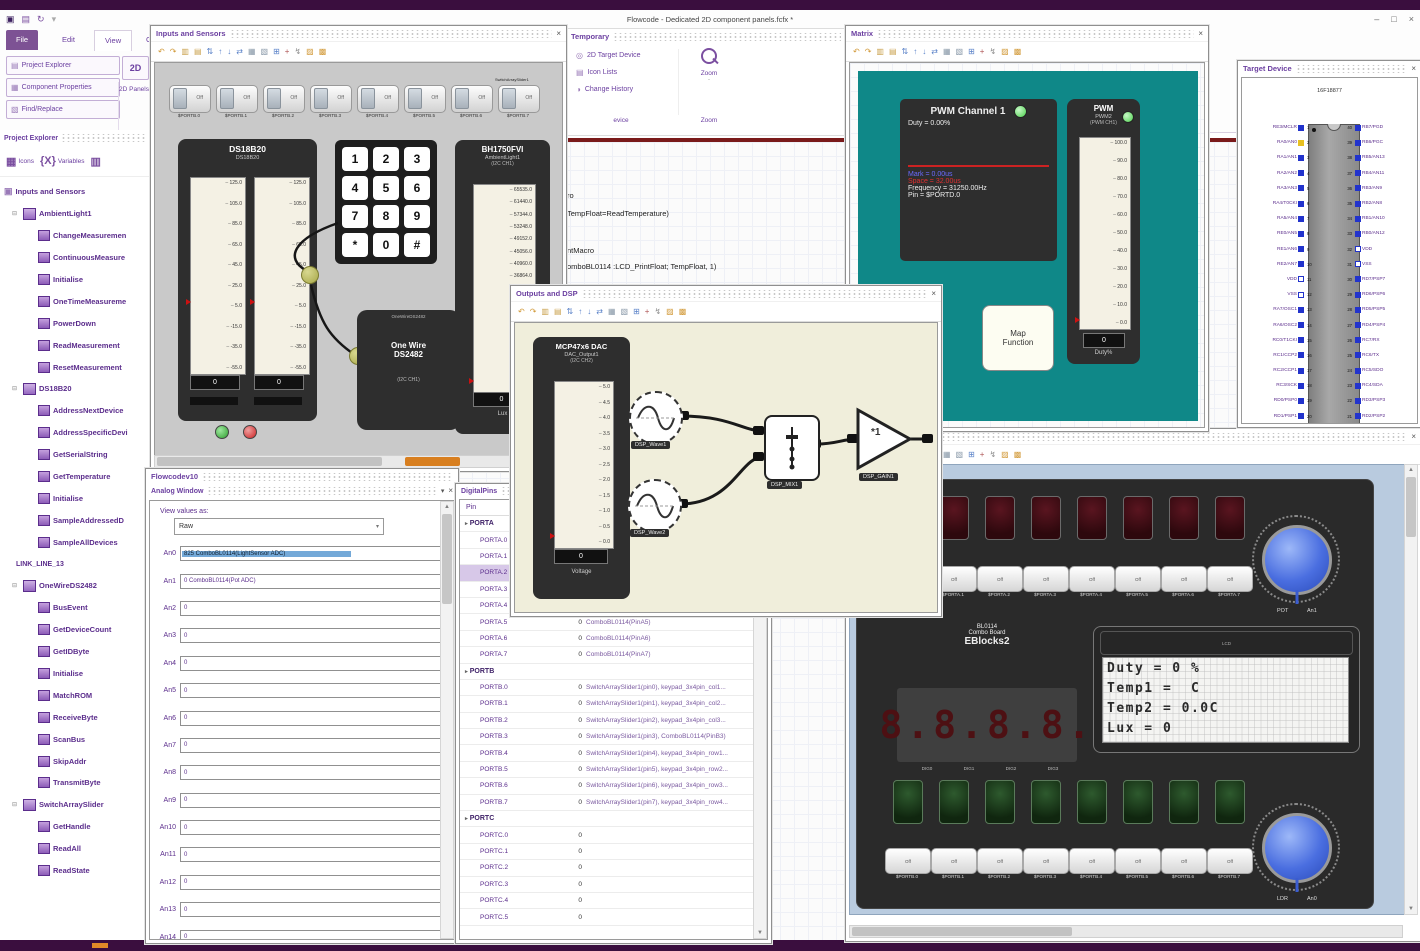 Image resolution: width=1420 pixels, height=951 pixels. I want to click on toolbar-icon: ▤, so click(558, 311).